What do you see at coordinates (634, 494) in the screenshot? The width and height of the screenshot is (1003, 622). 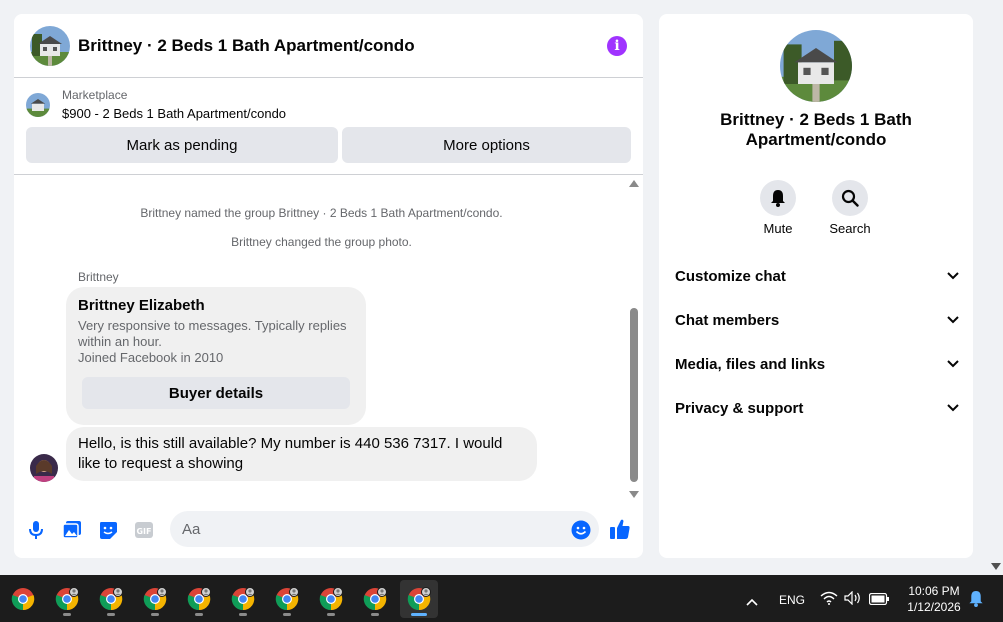 I see `scroll-down-arrow` at bounding box center [634, 494].